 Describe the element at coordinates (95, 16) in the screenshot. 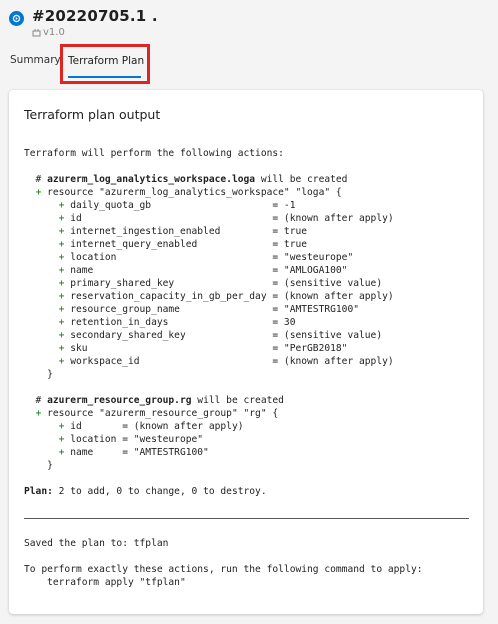

I see `run-title: #20220705.1 .` at that location.